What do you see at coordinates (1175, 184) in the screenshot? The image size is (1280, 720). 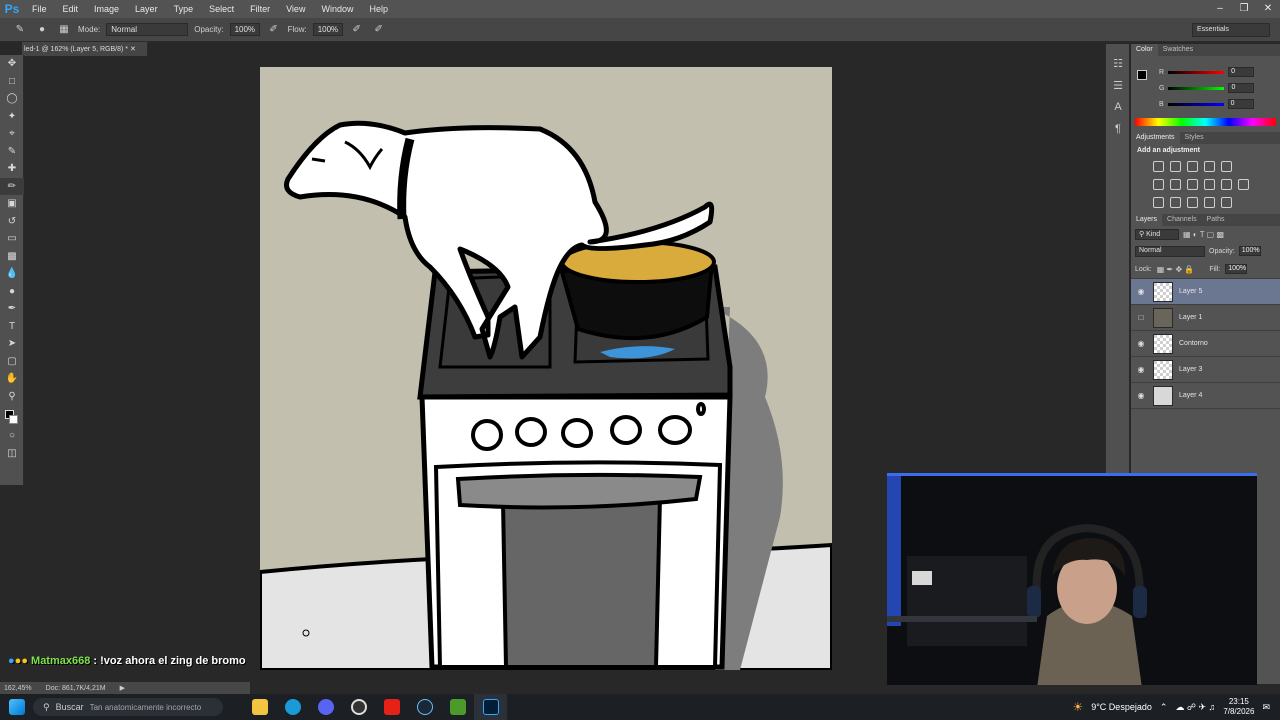 I see `color-balance-icon` at bounding box center [1175, 184].